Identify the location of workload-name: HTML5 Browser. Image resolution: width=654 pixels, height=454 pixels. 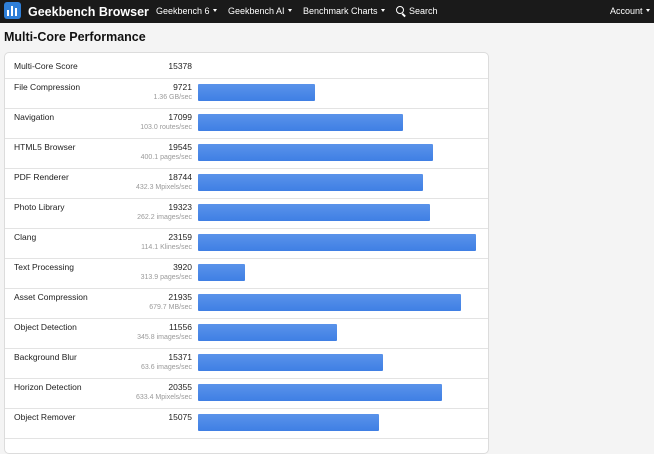
(45, 147).